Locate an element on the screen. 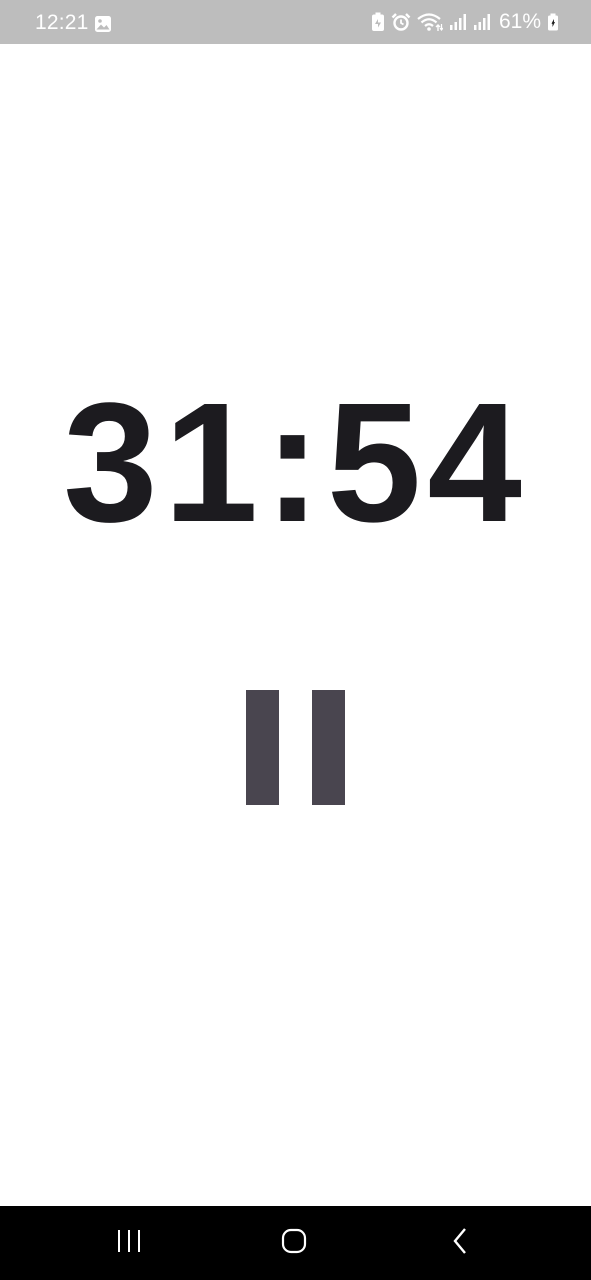 This screenshot has width=591, height=1280. pause-icon-bar-left is located at coordinates (262, 747).